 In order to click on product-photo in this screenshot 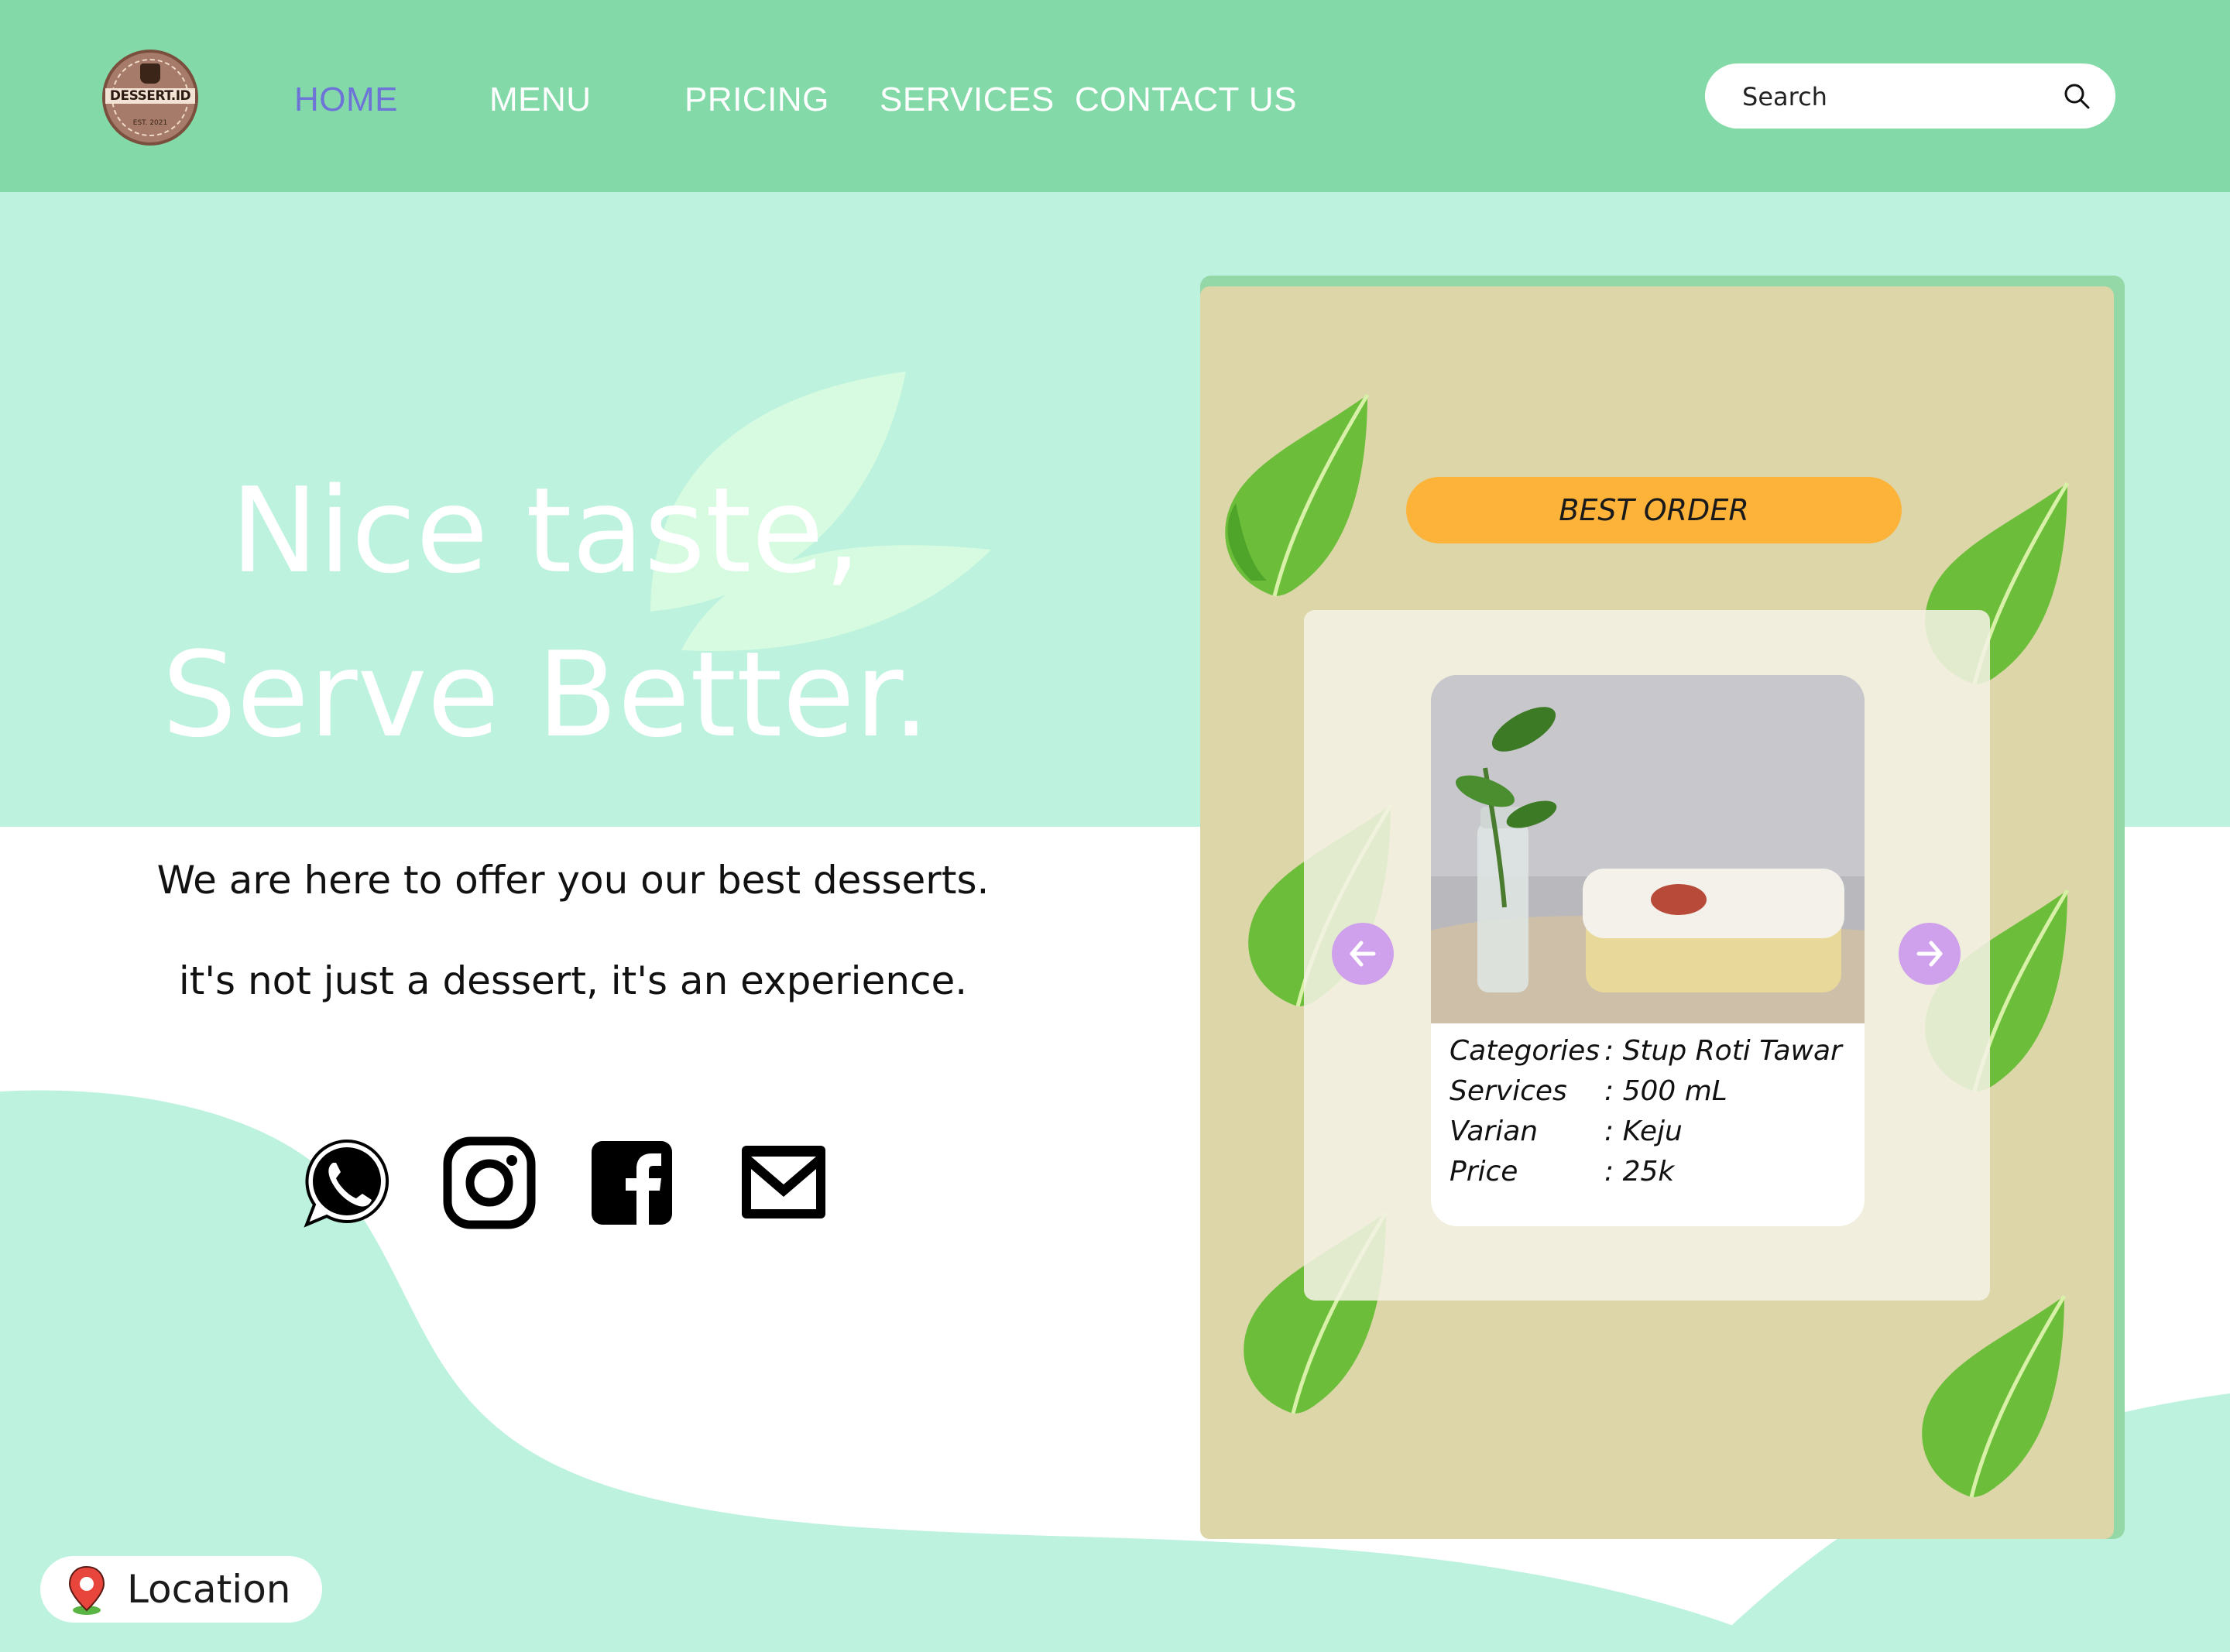, I will do `click(1648, 849)`.